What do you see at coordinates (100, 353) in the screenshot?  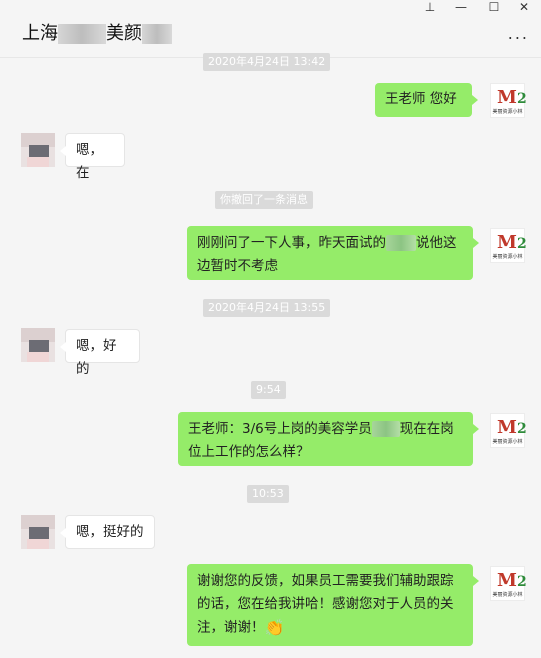 I see `message-bubble-incoming: 嗯，好的` at bounding box center [100, 353].